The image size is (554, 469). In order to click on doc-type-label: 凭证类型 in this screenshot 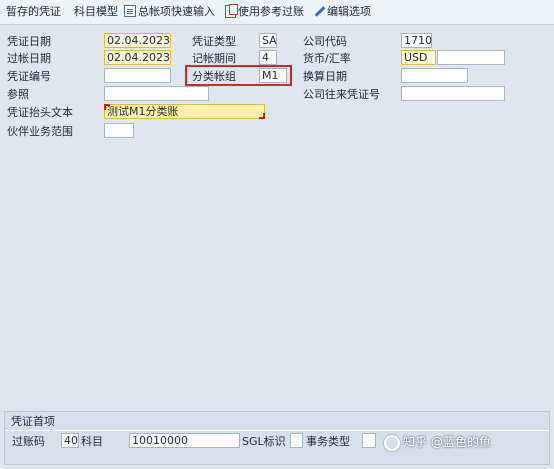, I will do `click(214, 41)`.